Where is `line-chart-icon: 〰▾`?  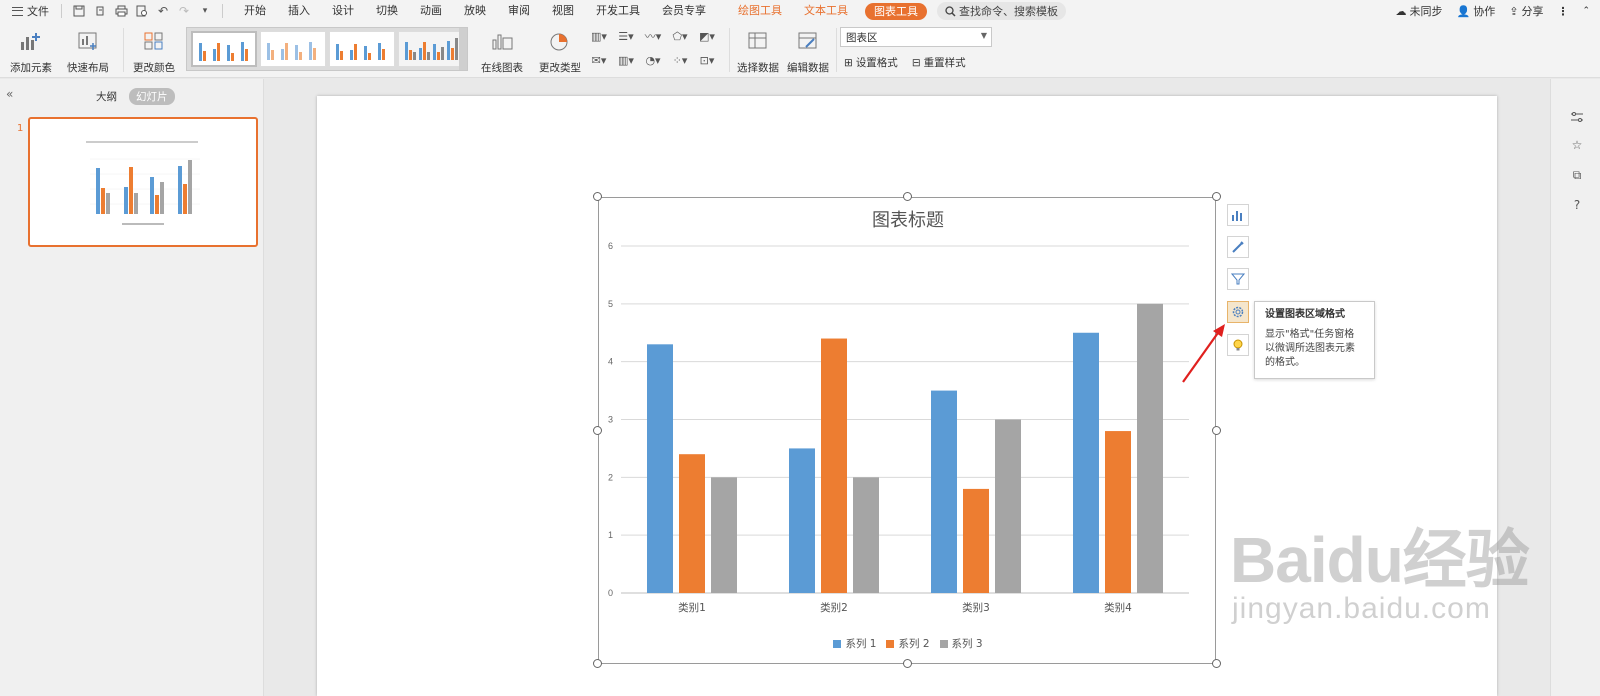 line-chart-icon: 〰▾ is located at coordinates (653, 36).